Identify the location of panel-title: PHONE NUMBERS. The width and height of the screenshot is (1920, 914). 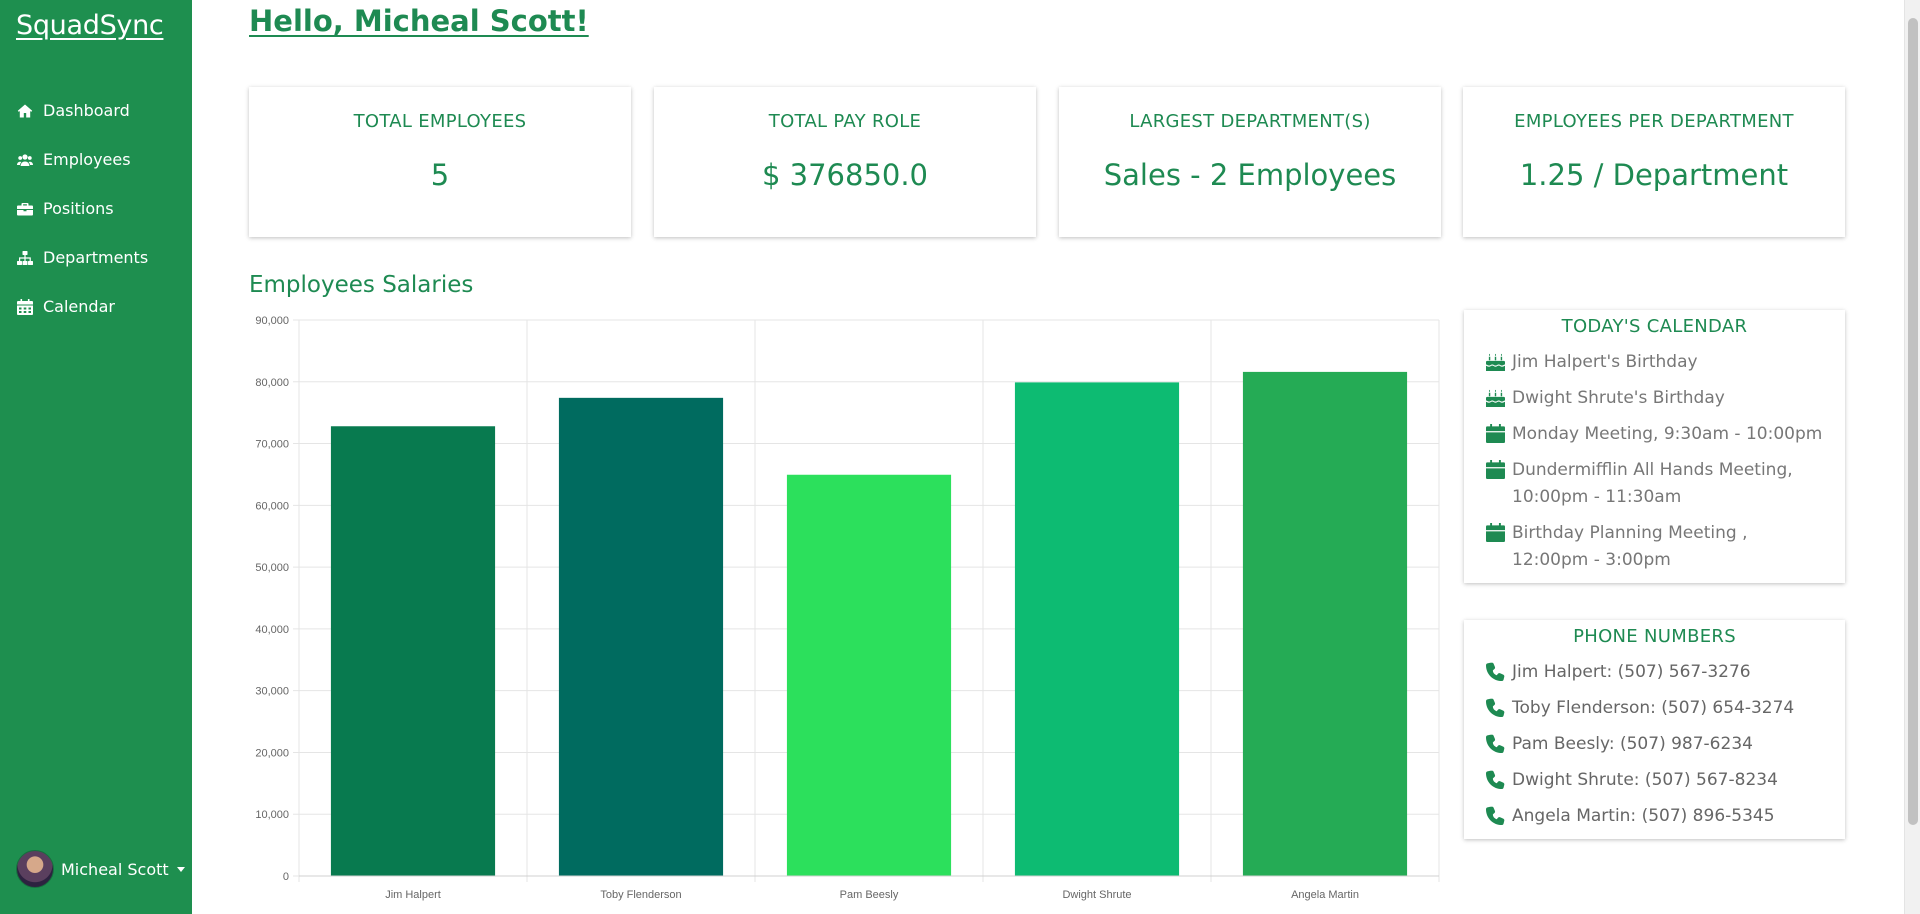
(1654, 636).